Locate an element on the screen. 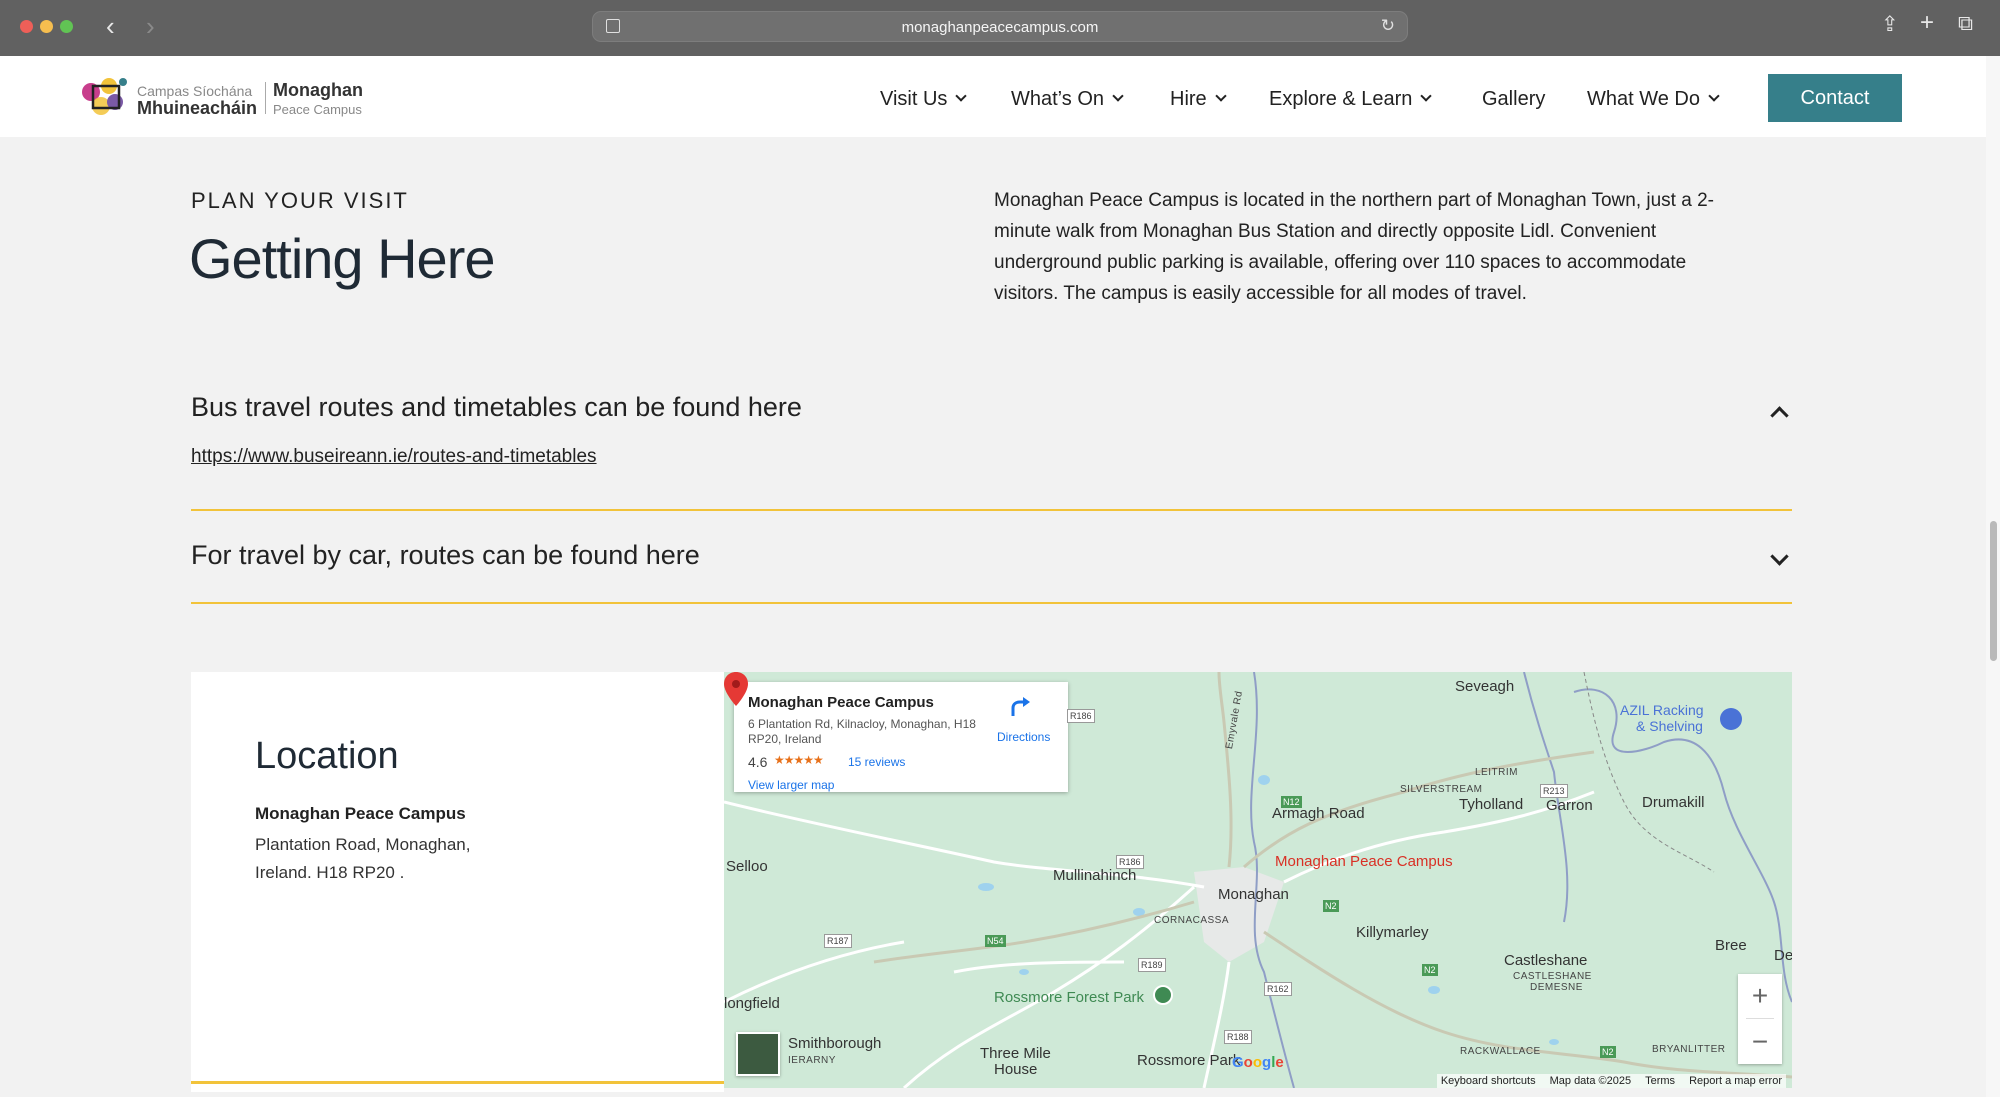  map-place-label: Smithborough is located at coordinates (835, 1043).